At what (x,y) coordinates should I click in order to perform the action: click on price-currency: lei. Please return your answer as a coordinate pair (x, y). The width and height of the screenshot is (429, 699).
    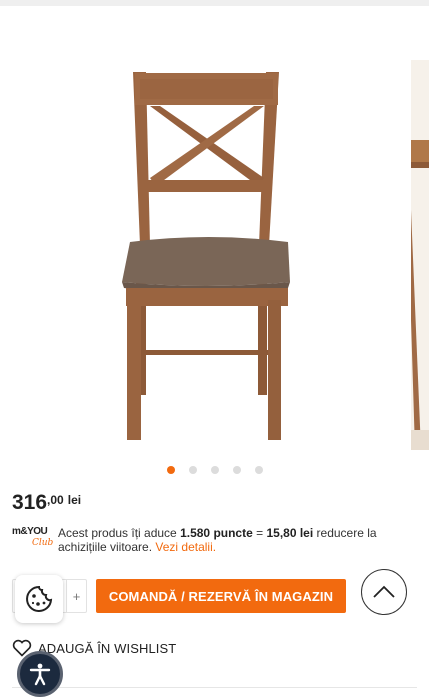
    Looking at the image, I should click on (74, 500).